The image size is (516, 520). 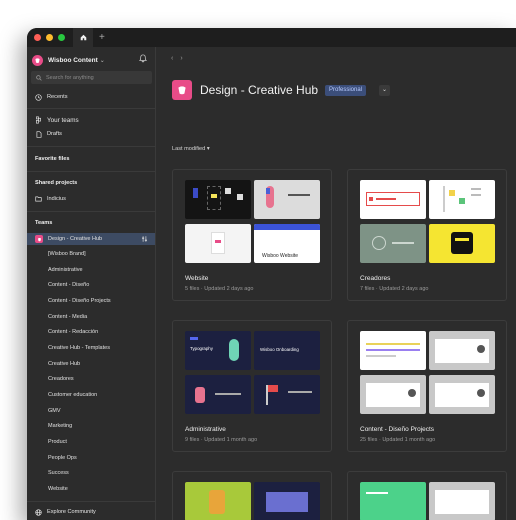 What do you see at coordinates (79, 348) in the screenshot?
I see `team-label: Creative Hub - Templates` at bounding box center [79, 348].